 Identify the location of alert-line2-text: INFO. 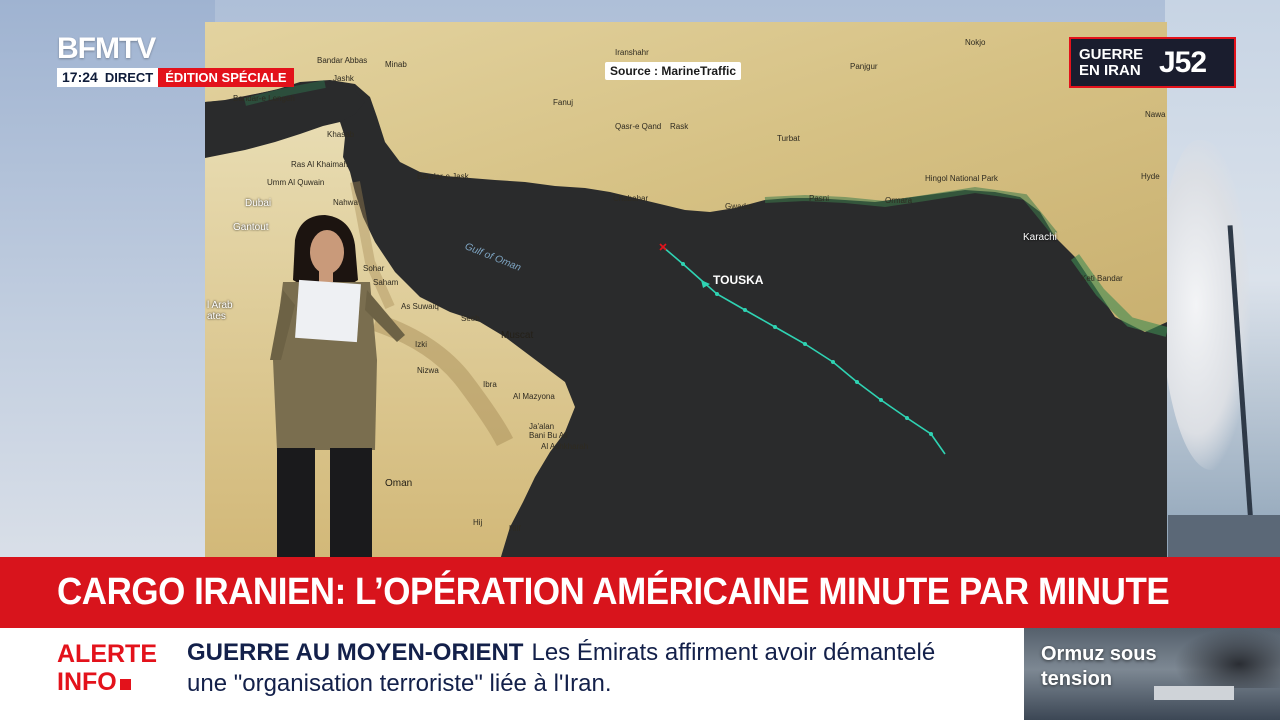
(87, 682).